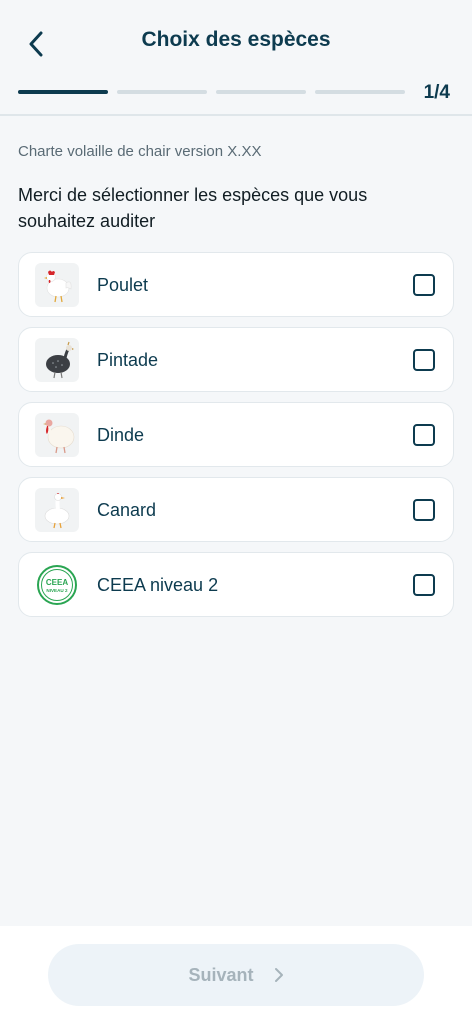  I want to click on guinea-fowl-icon, so click(57, 360).